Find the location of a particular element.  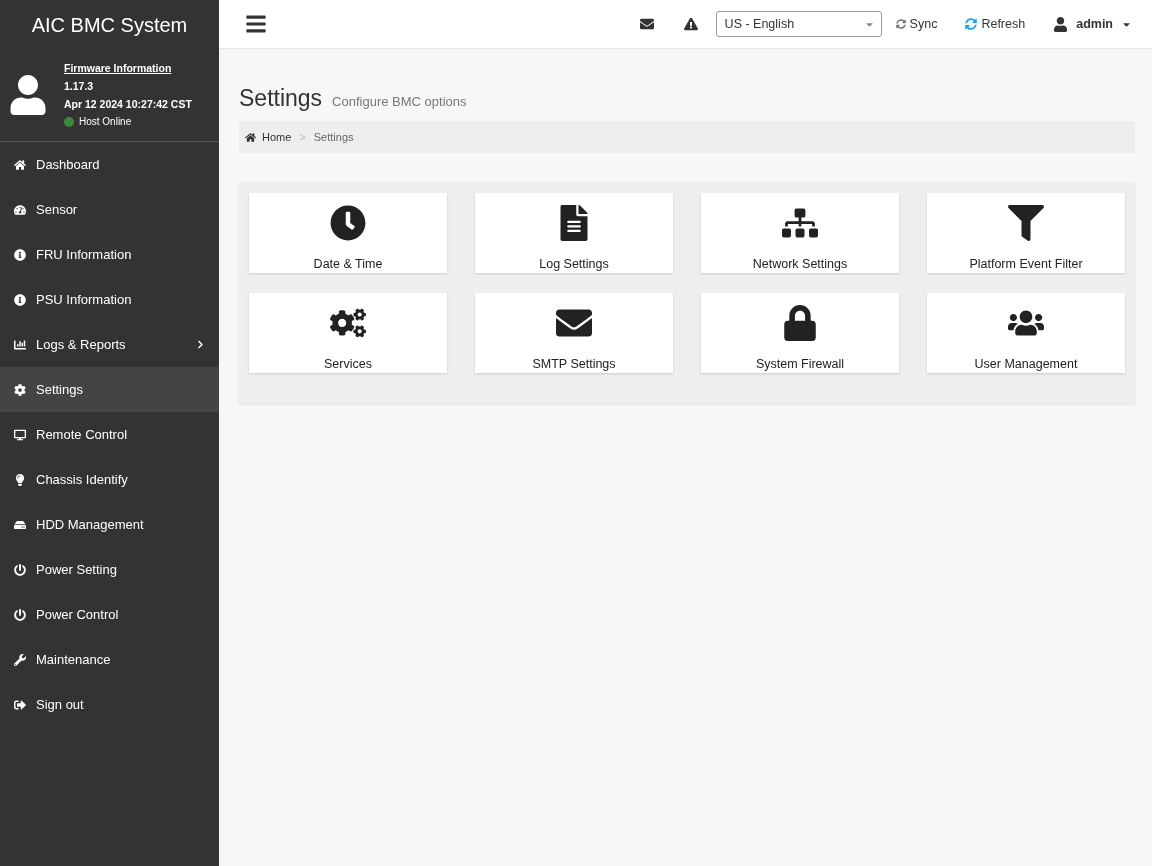

settings-tile: Platform Event Filter is located at coordinates (1026, 233).